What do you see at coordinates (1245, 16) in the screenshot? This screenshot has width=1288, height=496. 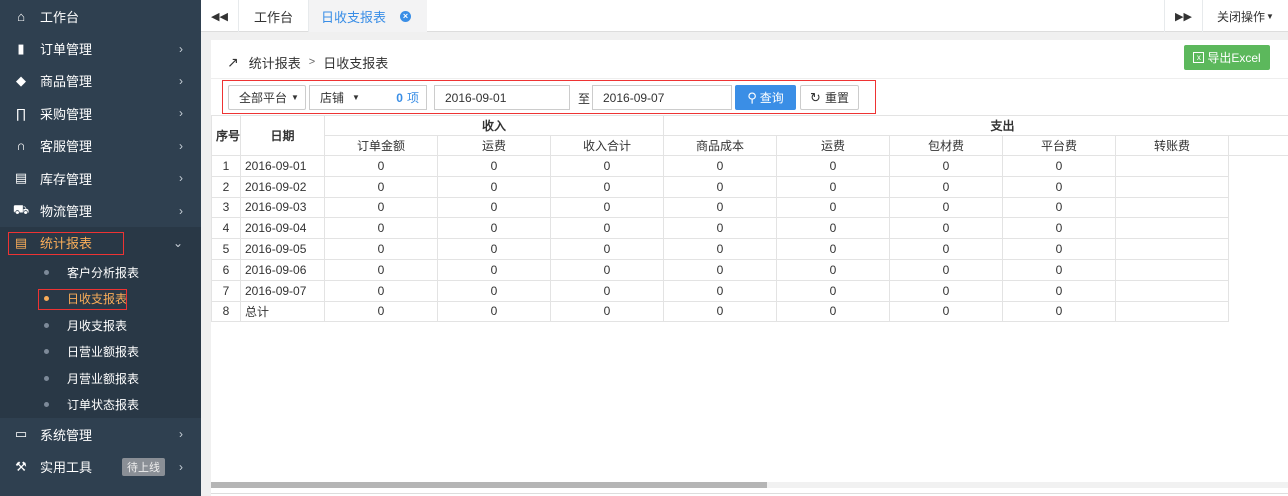 I see `close-operations-dropdown: 关闭操作 ▼` at bounding box center [1245, 16].